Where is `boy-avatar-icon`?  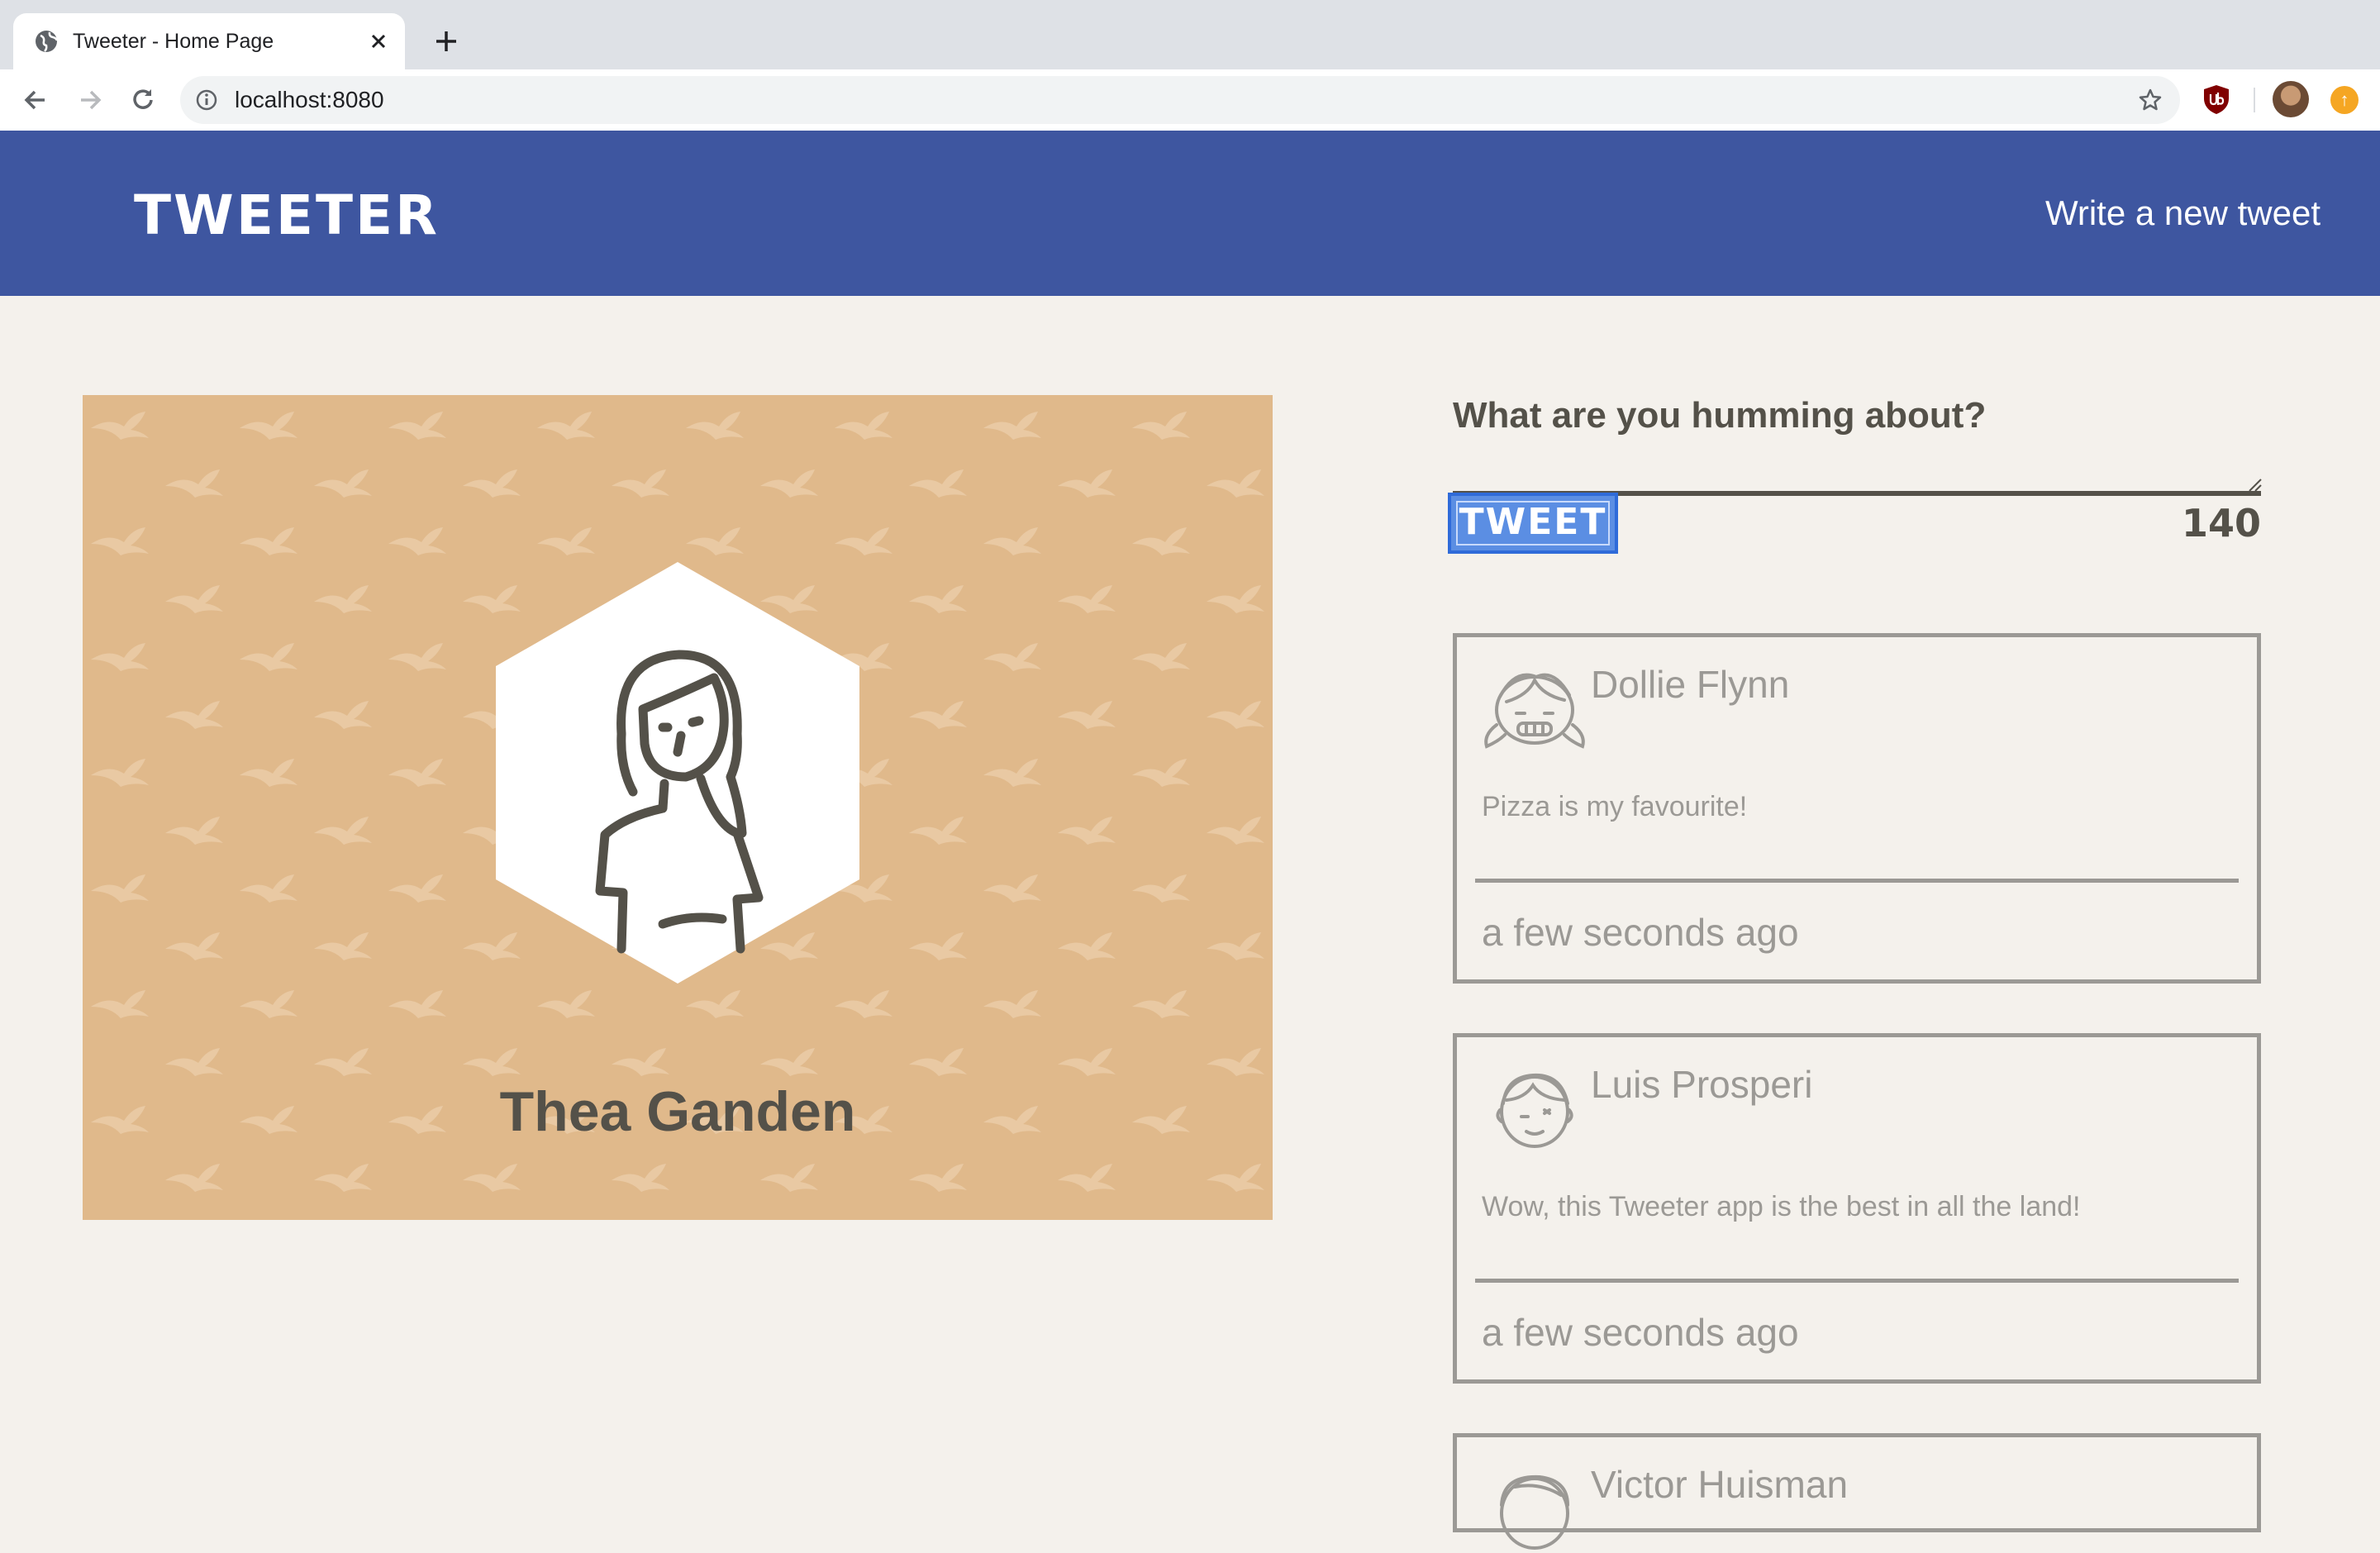 boy-avatar-icon is located at coordinates (1534, 1111).